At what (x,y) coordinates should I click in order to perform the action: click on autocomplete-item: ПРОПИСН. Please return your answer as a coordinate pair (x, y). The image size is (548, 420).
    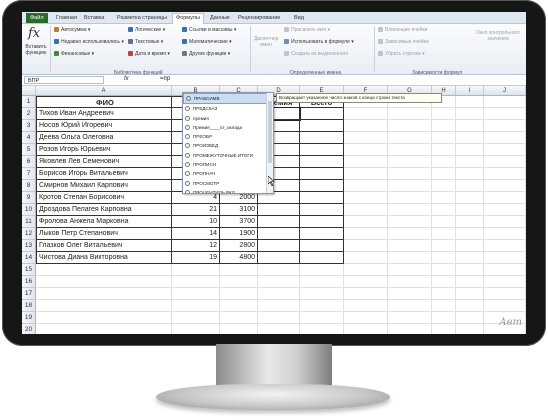
    Looking at the image, I should click on (228, 164).